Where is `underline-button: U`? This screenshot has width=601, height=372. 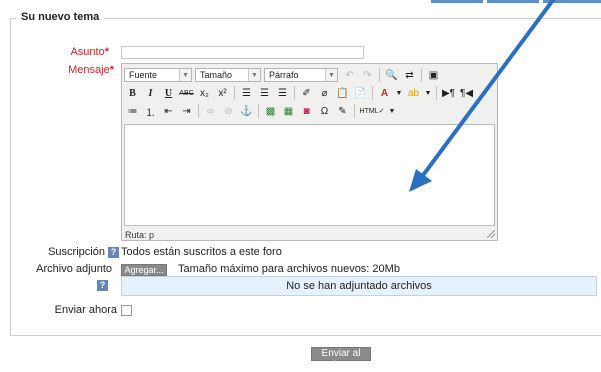
underline-button: U is located at coordinates (168, 93).